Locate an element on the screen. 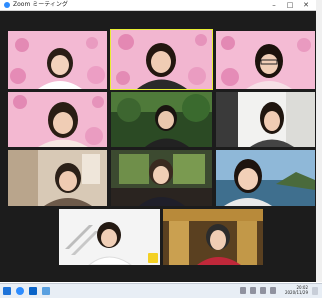 The height and width of the screenshot is (298, 322). clock-date: 2020/11/29 is located at coordinates (296, 292).